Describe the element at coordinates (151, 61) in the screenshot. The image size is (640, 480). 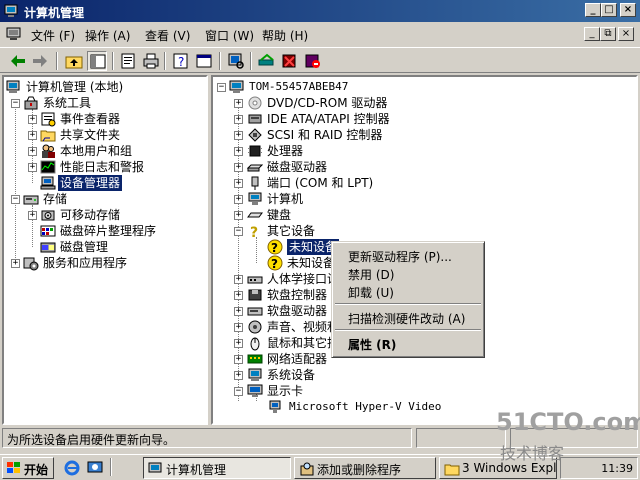
I see `print-button` at that location.